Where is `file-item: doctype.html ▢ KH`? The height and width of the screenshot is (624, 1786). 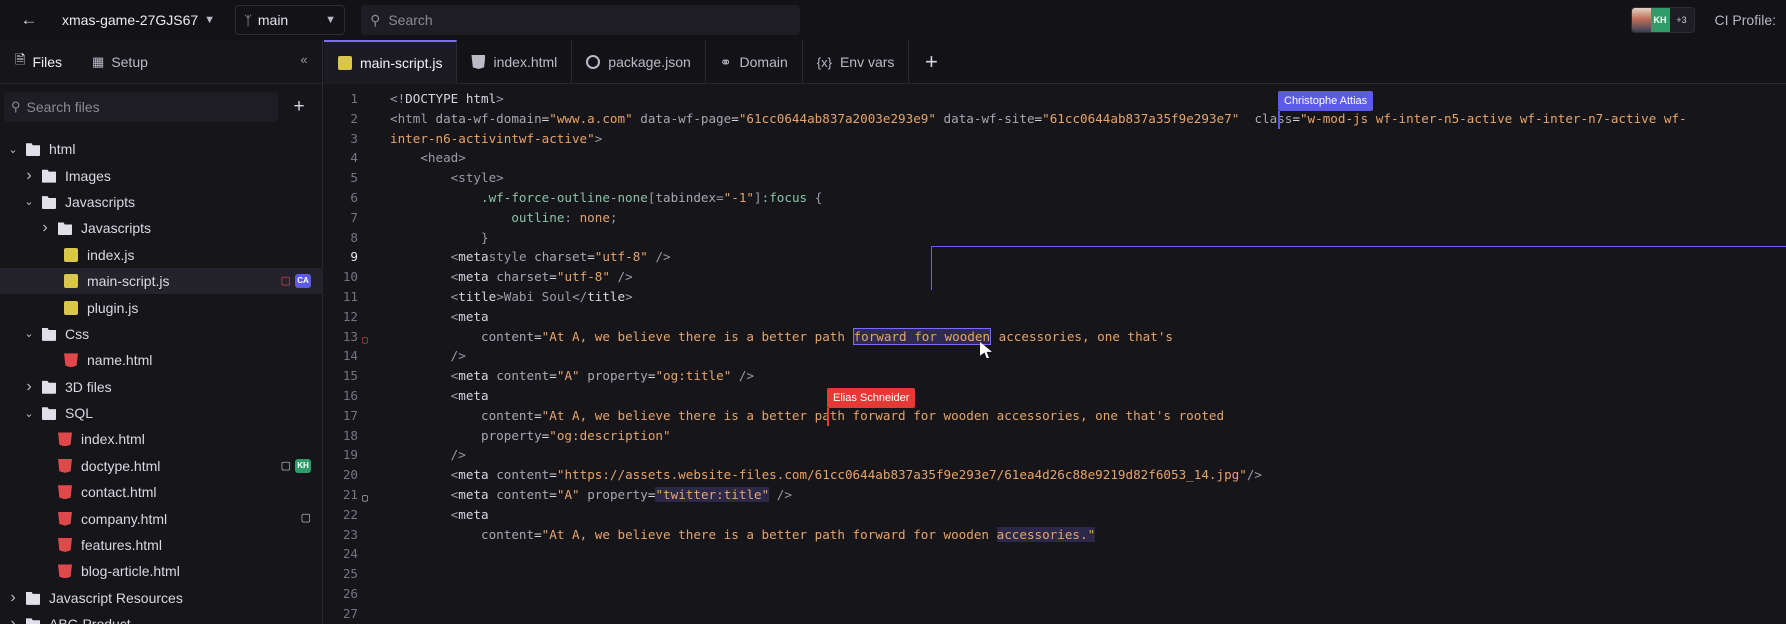
file-item: doctype.html ▢ KH is located at coordinates (161, 466).